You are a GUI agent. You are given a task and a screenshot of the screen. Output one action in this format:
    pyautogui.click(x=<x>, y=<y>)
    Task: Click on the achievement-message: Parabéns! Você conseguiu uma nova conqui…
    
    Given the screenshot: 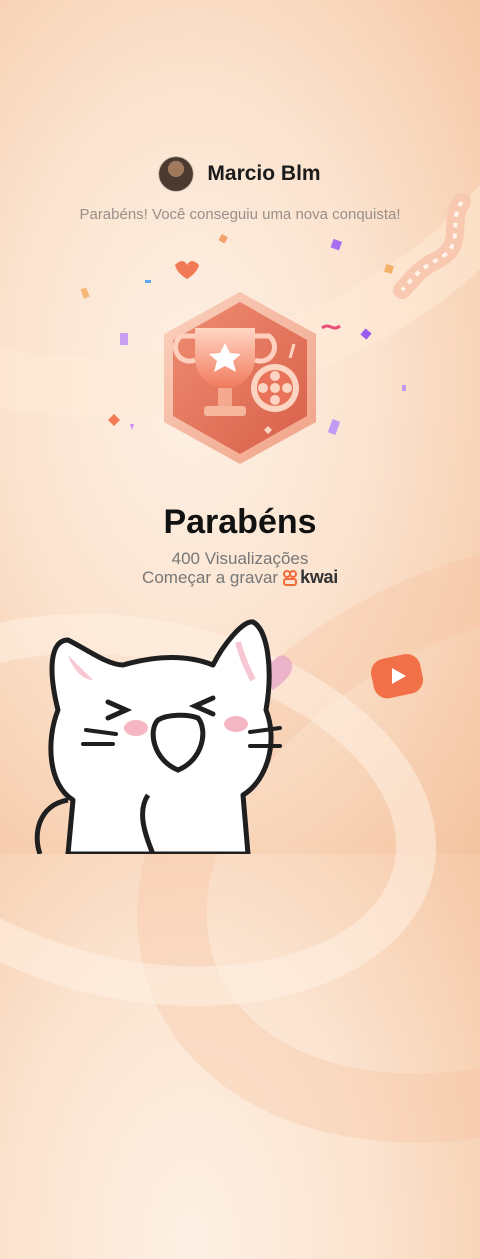 What is the action you would take?
    pyautogui.click(x=240, y=214)
    